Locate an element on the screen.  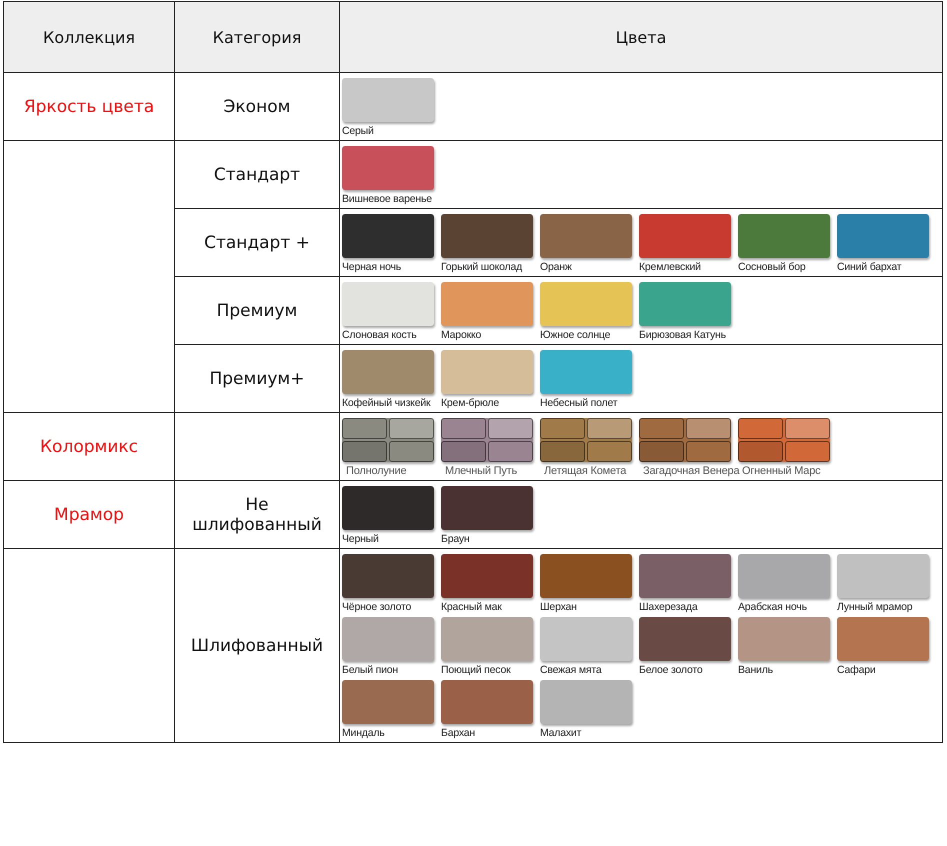
color-name: Белый пион is located at coordinates (371, 670).